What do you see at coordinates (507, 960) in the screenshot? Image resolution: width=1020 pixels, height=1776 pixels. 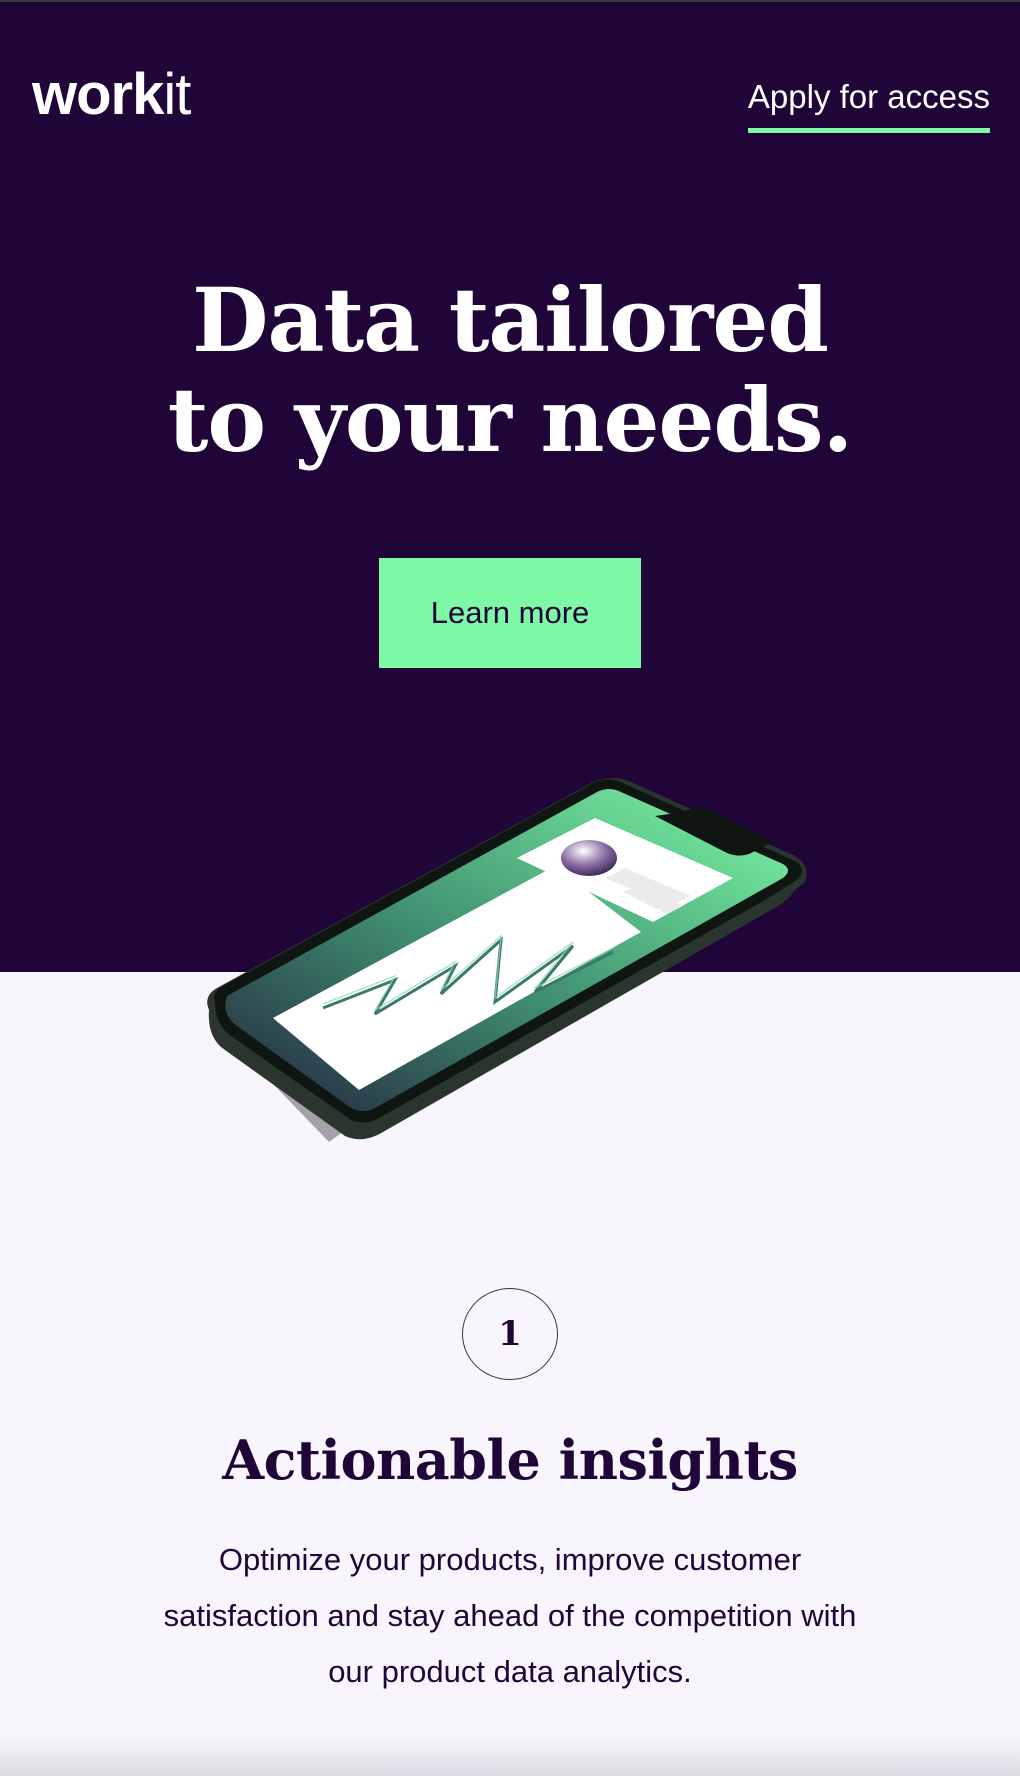 I see `phone-illustration` at bounding box center [507, 960].